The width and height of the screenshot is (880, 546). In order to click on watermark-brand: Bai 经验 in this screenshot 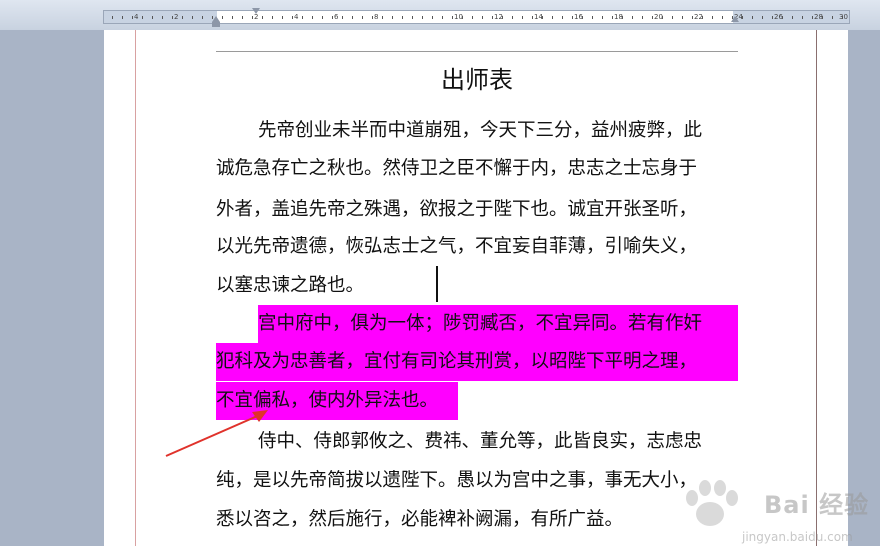, I will do `click(817, 505)`.